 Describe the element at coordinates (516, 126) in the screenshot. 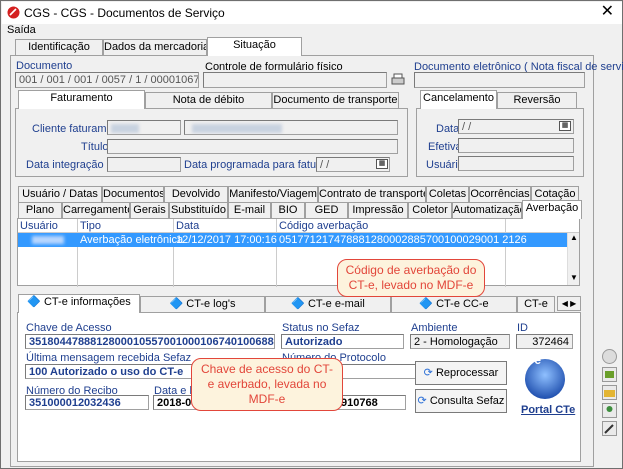

I see `cancel-date-field: / /` at that location.